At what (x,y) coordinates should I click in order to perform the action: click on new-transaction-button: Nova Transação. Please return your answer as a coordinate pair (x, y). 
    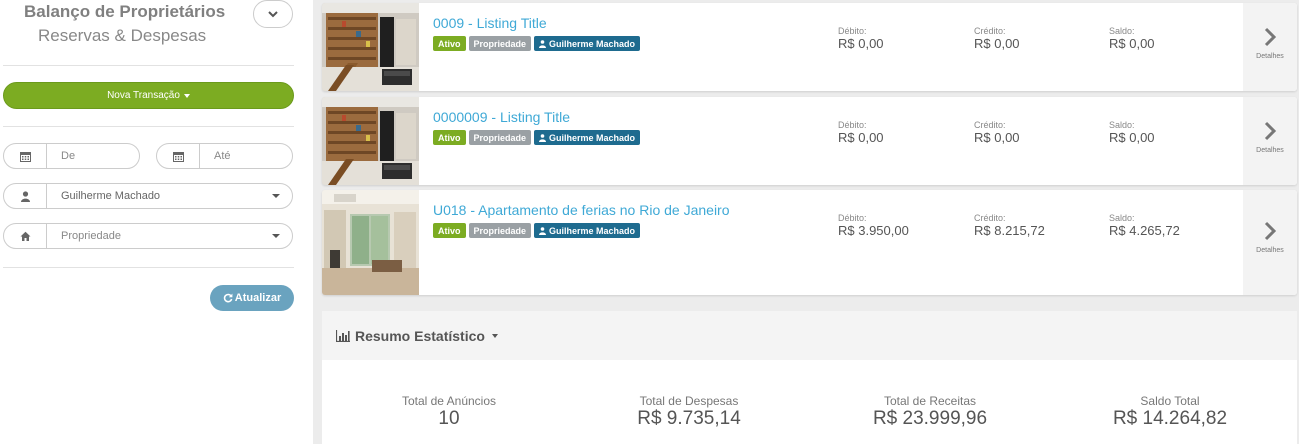
    Looking at the image, I should click on (148, 95).